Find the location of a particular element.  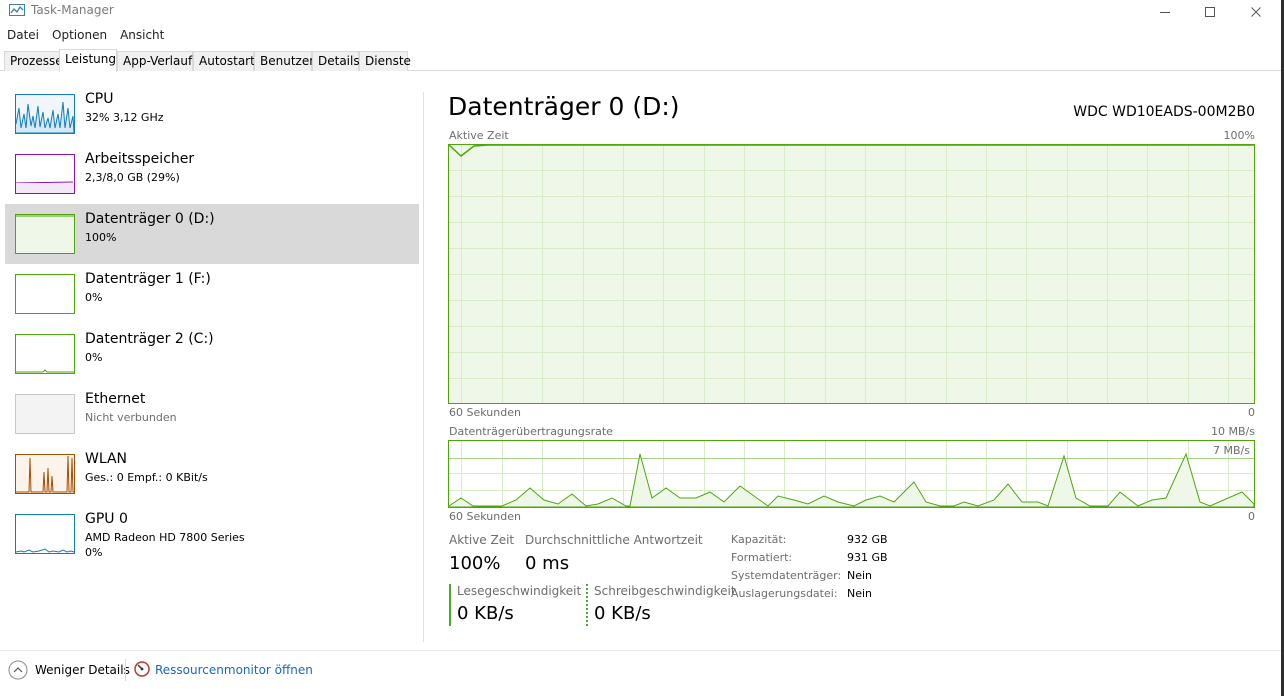

page-title: Datenträger 0 (D:) is located at coordinates (564, 106).